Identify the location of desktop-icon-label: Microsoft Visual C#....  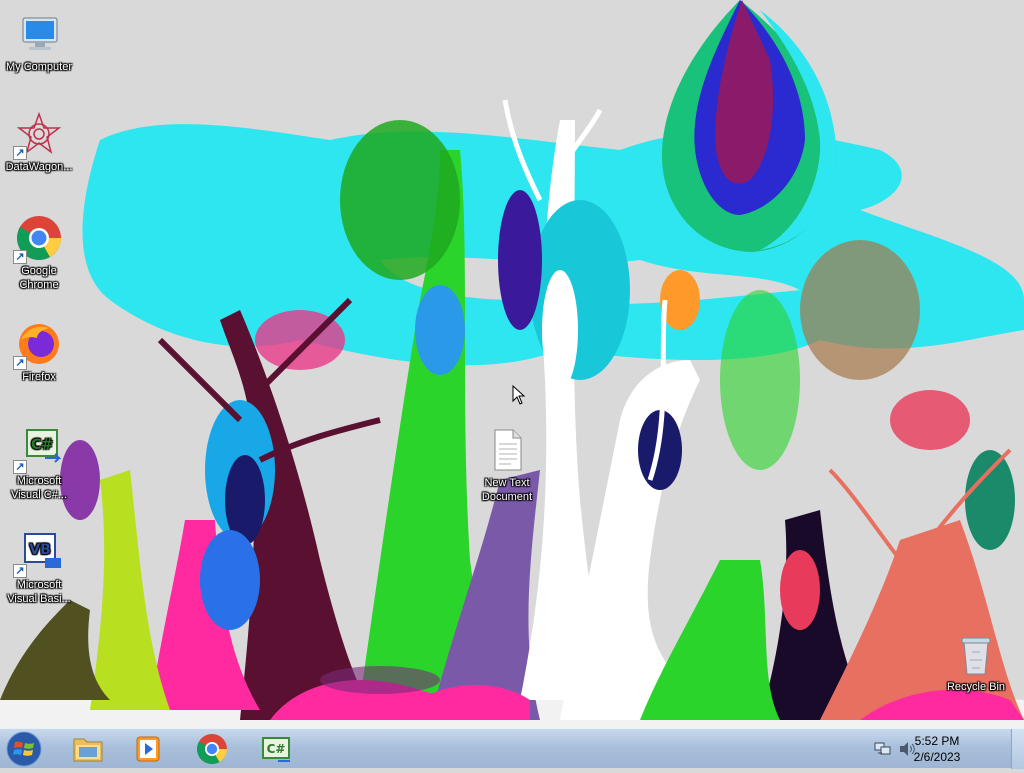
(39, 488).